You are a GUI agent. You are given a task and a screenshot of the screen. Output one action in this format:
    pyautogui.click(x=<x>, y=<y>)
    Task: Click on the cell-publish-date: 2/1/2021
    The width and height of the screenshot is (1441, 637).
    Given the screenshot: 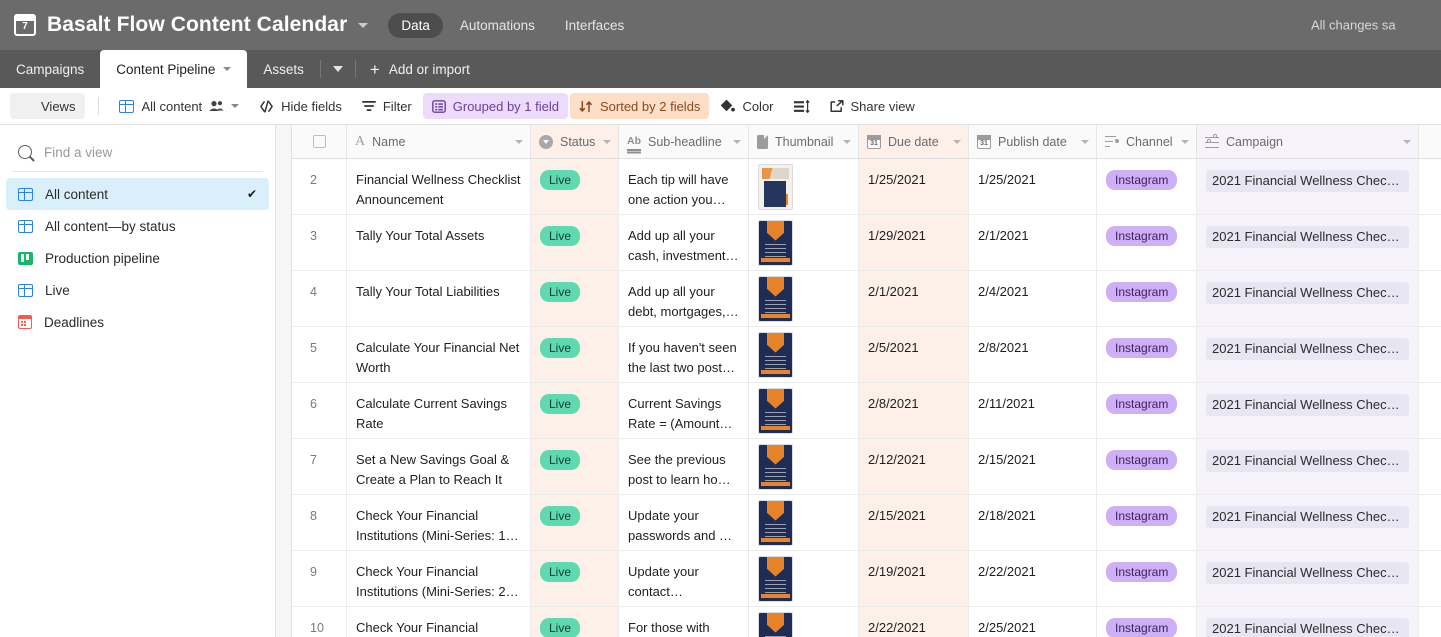 What is the action you would take?
    pyautogui.click(x=1033, y=242)
    